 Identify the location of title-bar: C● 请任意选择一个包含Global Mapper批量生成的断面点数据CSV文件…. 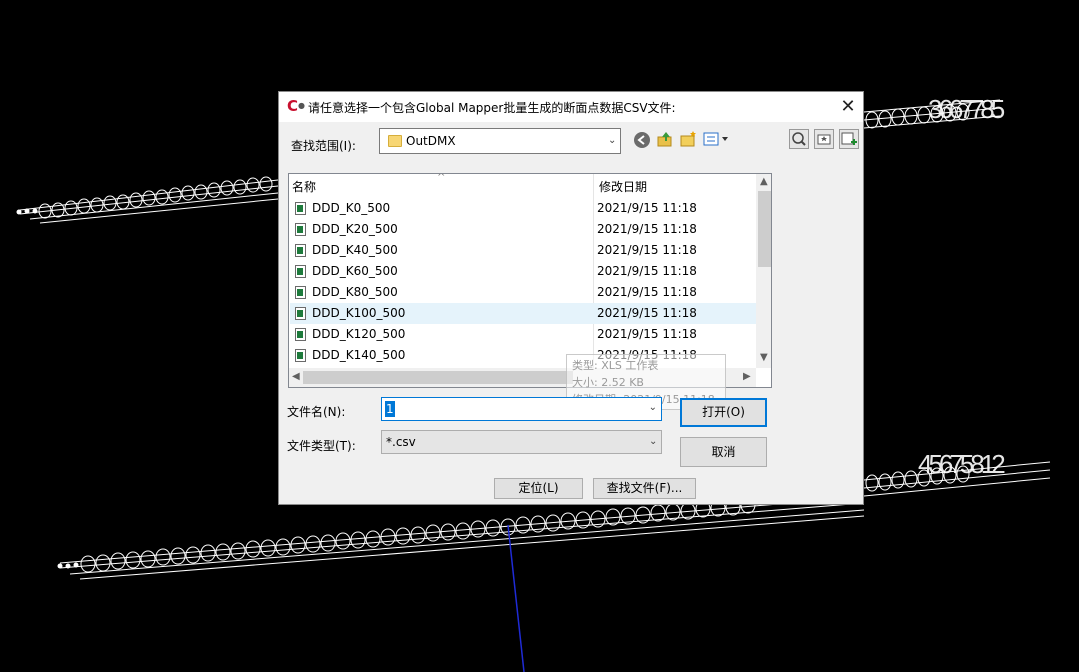
(571, 107).